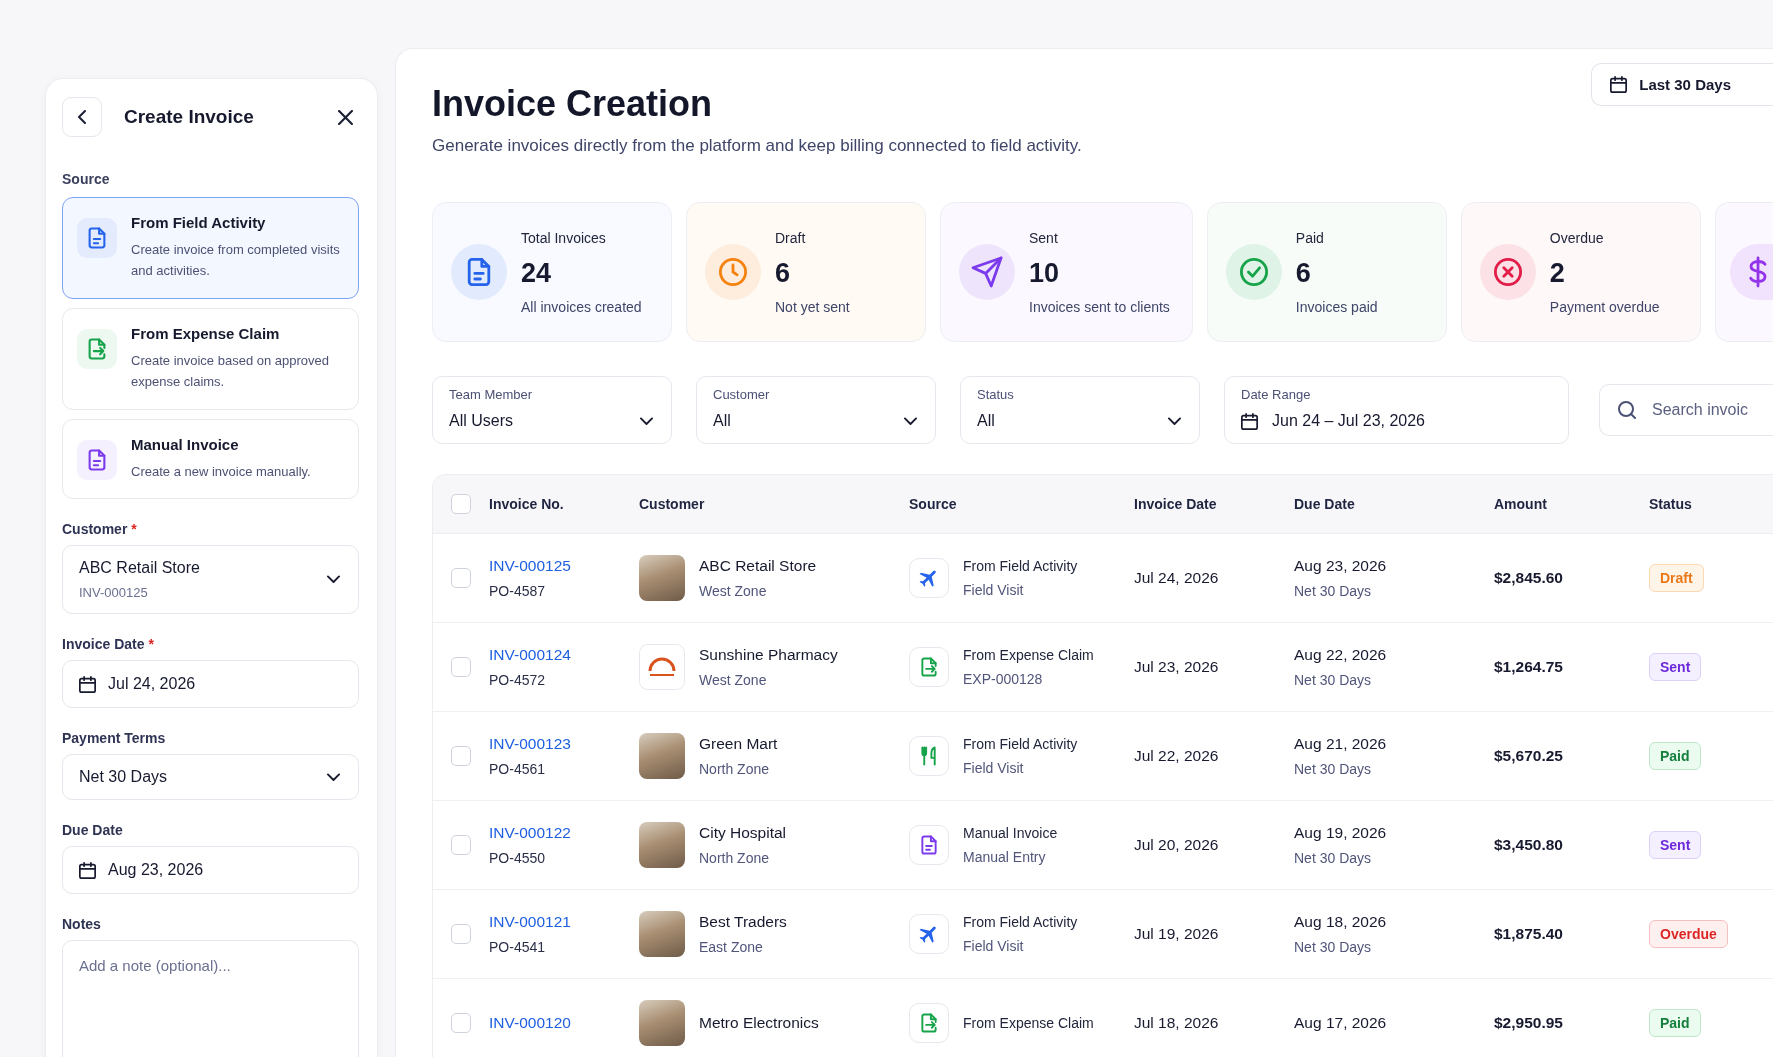 This screenshot has height=1057, width=1773. I want to click on stat-label: Draft, so click(791, 237).